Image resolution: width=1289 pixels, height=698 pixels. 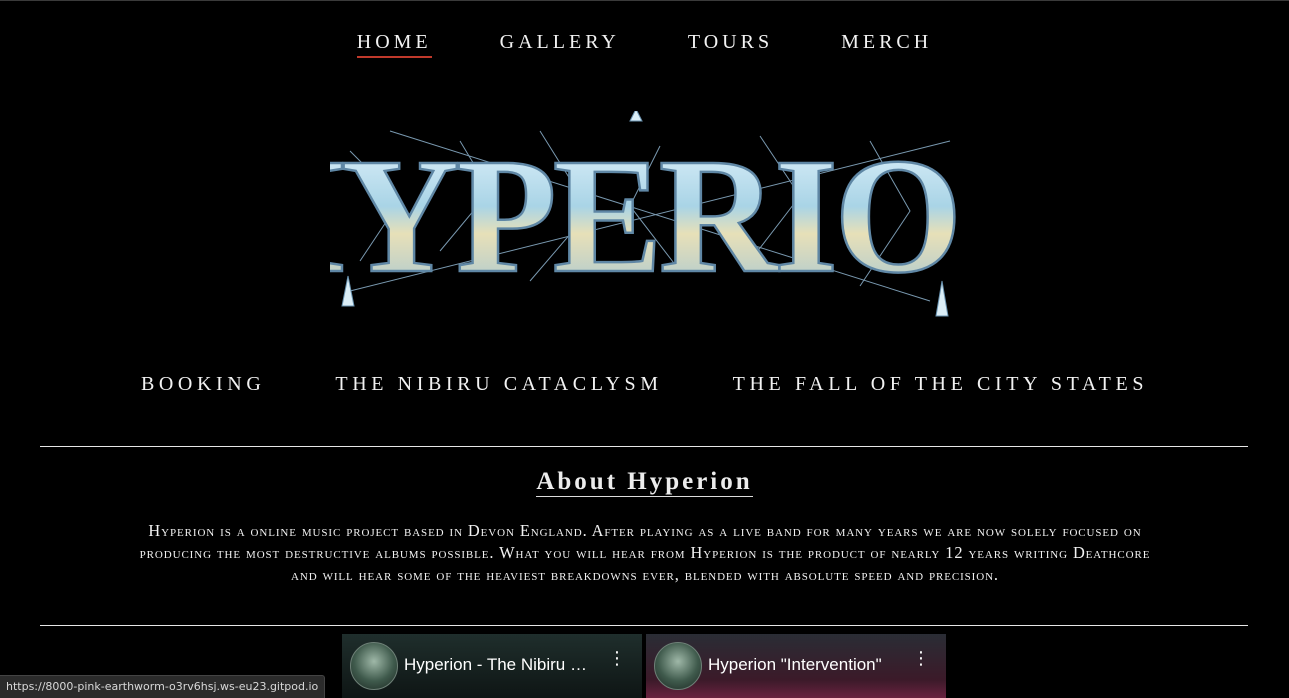 What do you see at coordinates (560, 44) in the screenshot?
I see `nav-gallery-link: GALLERY` at bounding box center [560, 44].